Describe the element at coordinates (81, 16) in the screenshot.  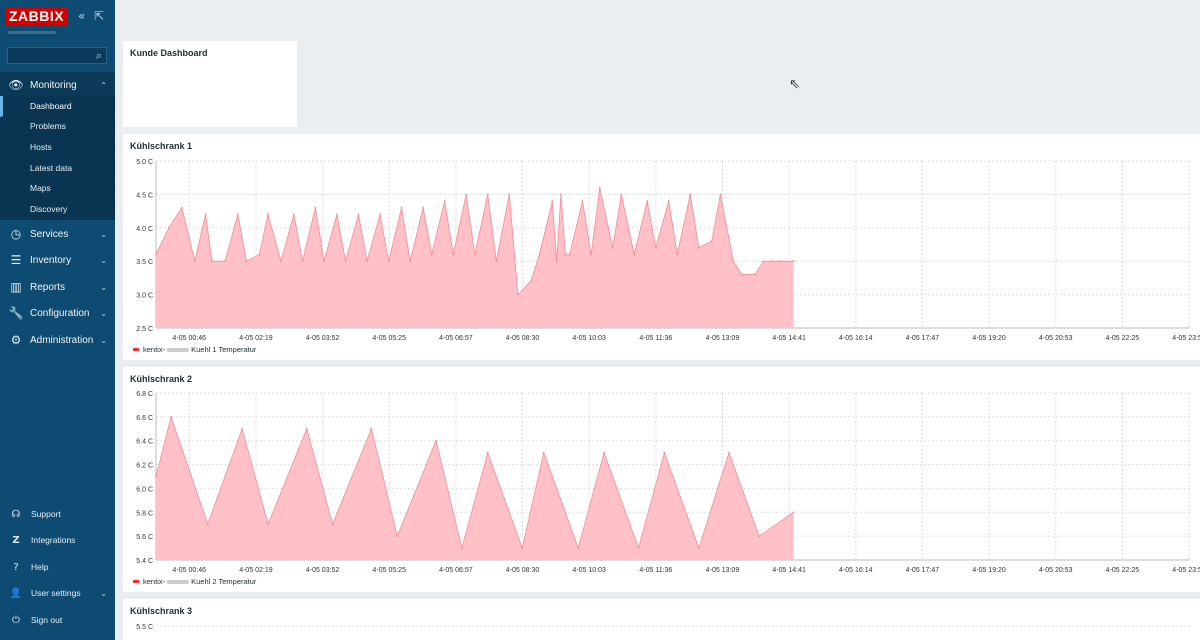
I see `double-chevron-left-icon: «` at that location.